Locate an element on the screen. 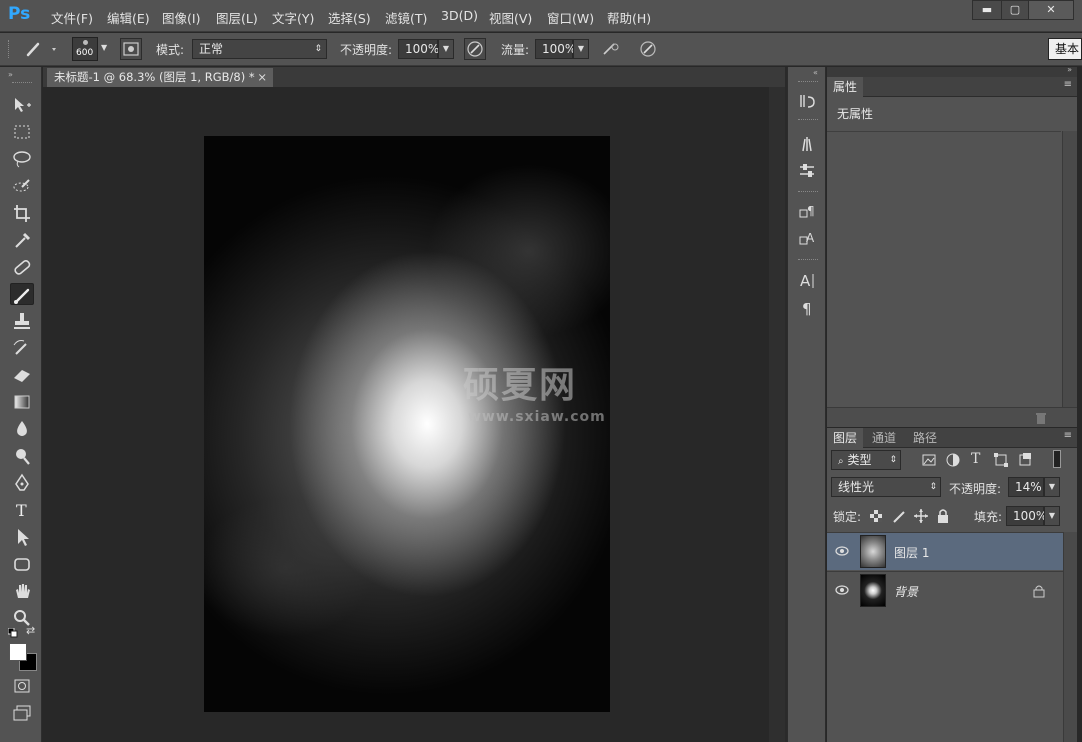 The width and height of the screenshot is (1082, 742). marquee-tool is located at coordinates (22, 132).